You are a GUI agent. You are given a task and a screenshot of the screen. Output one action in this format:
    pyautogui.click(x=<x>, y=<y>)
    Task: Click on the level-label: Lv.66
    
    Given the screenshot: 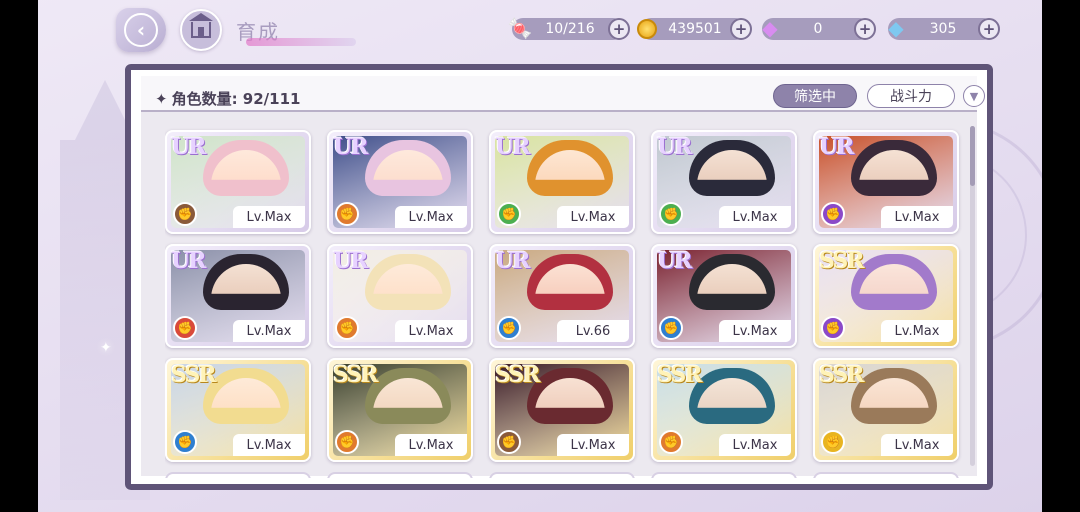 What is the action you would take?
    pyautogui.click(x=593, y=331)
    